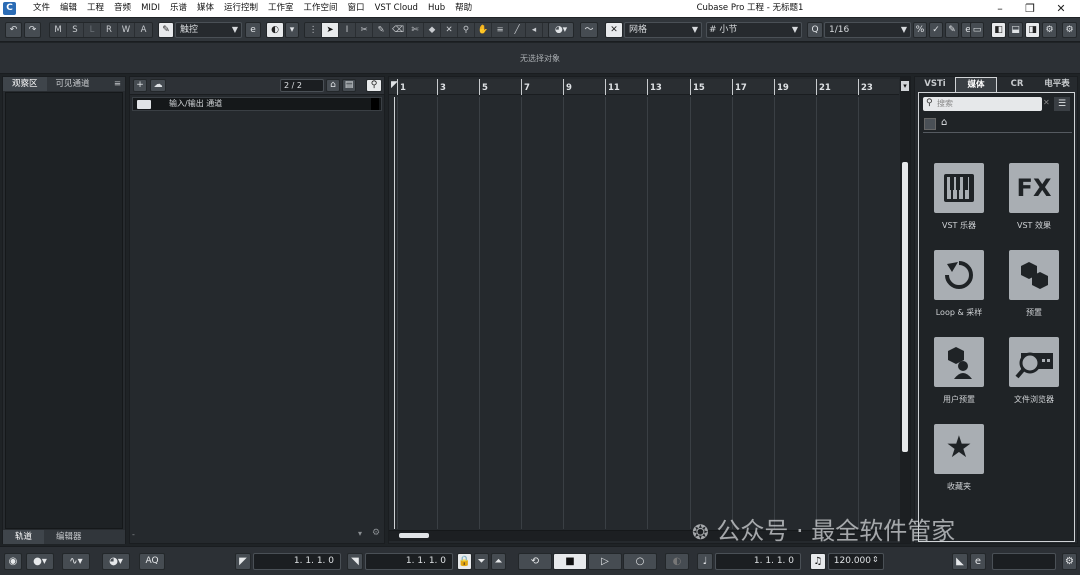 The image size is (1080, 575). What do you see at coordinates (41, 8) in the screenshot?
I see `menu-item-file: 文件` at bounding box center [41, 8].